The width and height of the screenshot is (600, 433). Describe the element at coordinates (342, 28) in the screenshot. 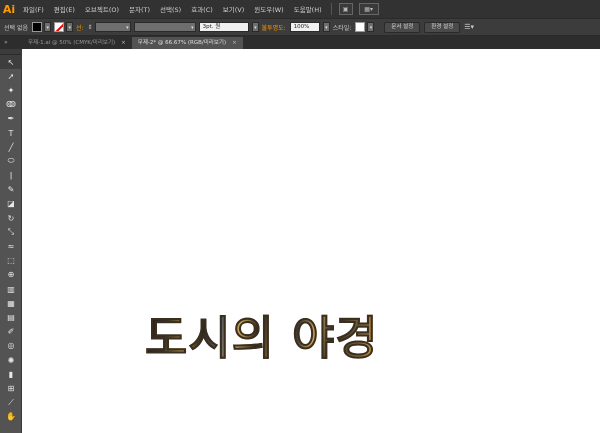

I see `style-label: 스타일:` at that location.